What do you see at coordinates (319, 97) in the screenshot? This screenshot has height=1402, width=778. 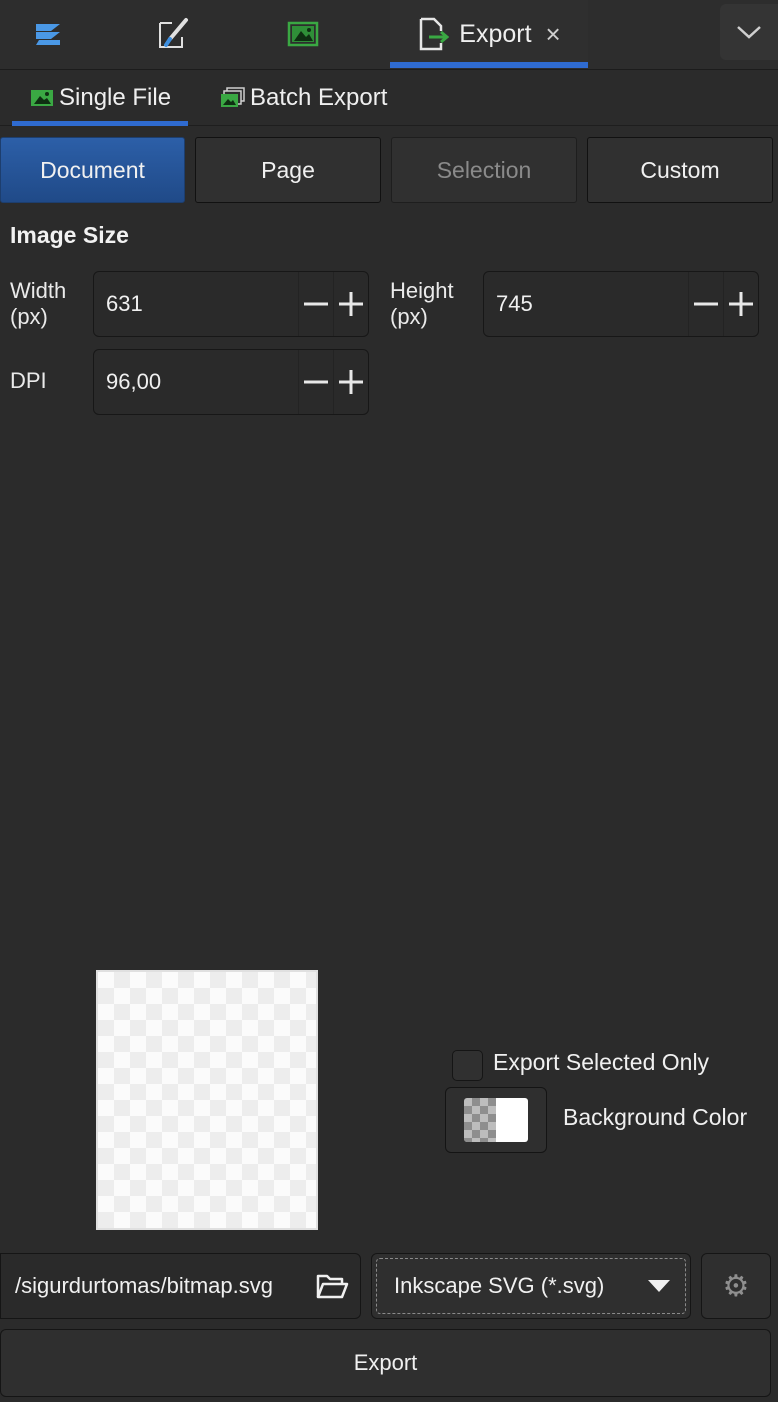 I see `tab-batch-export-label: Batch Export` at bounding box center [319, 97].